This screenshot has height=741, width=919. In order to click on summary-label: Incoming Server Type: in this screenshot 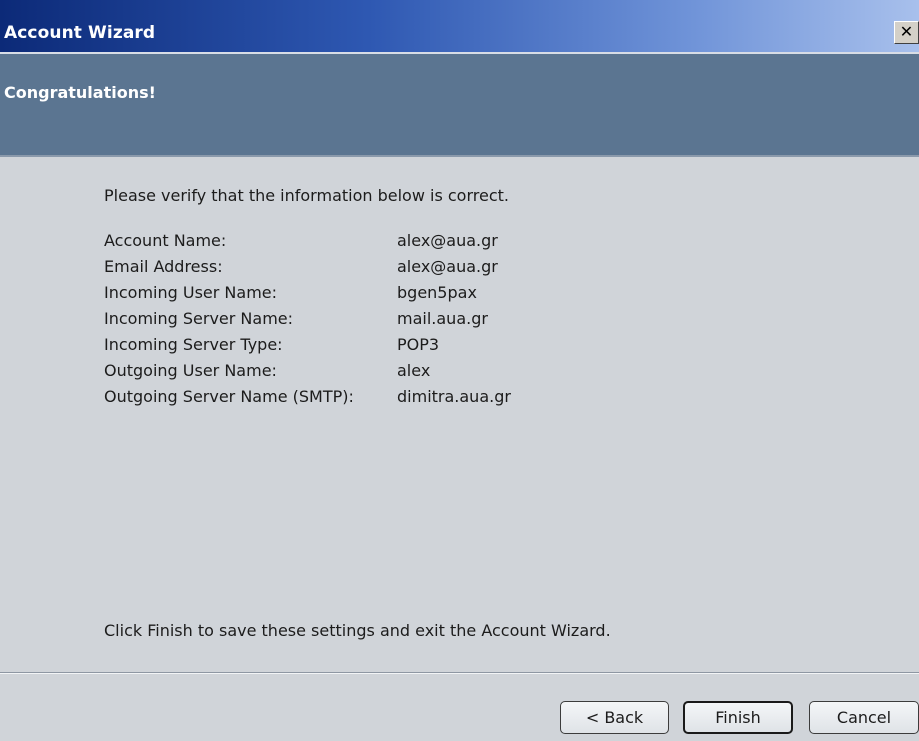, I will do `click(193, 344)`.